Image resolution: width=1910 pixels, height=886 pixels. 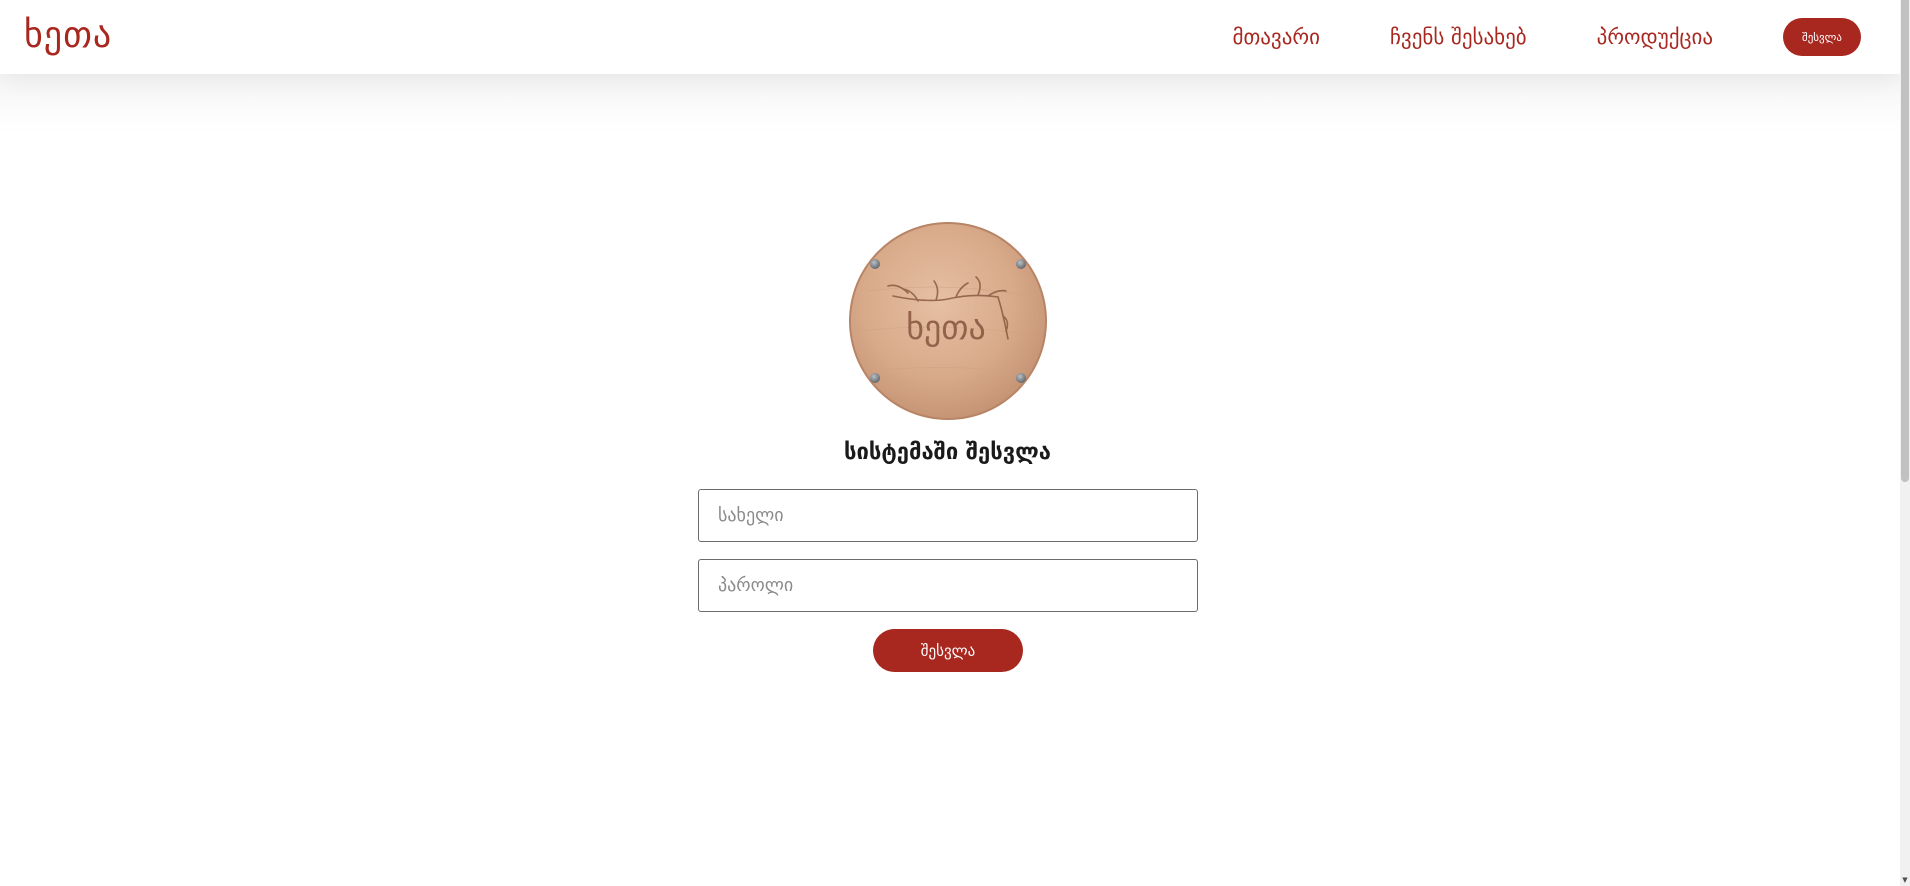 What do you see at coordinates (68, 36) in the screenshot?
I see `site-logo: ხეთა` at bounding box center [68, 36].